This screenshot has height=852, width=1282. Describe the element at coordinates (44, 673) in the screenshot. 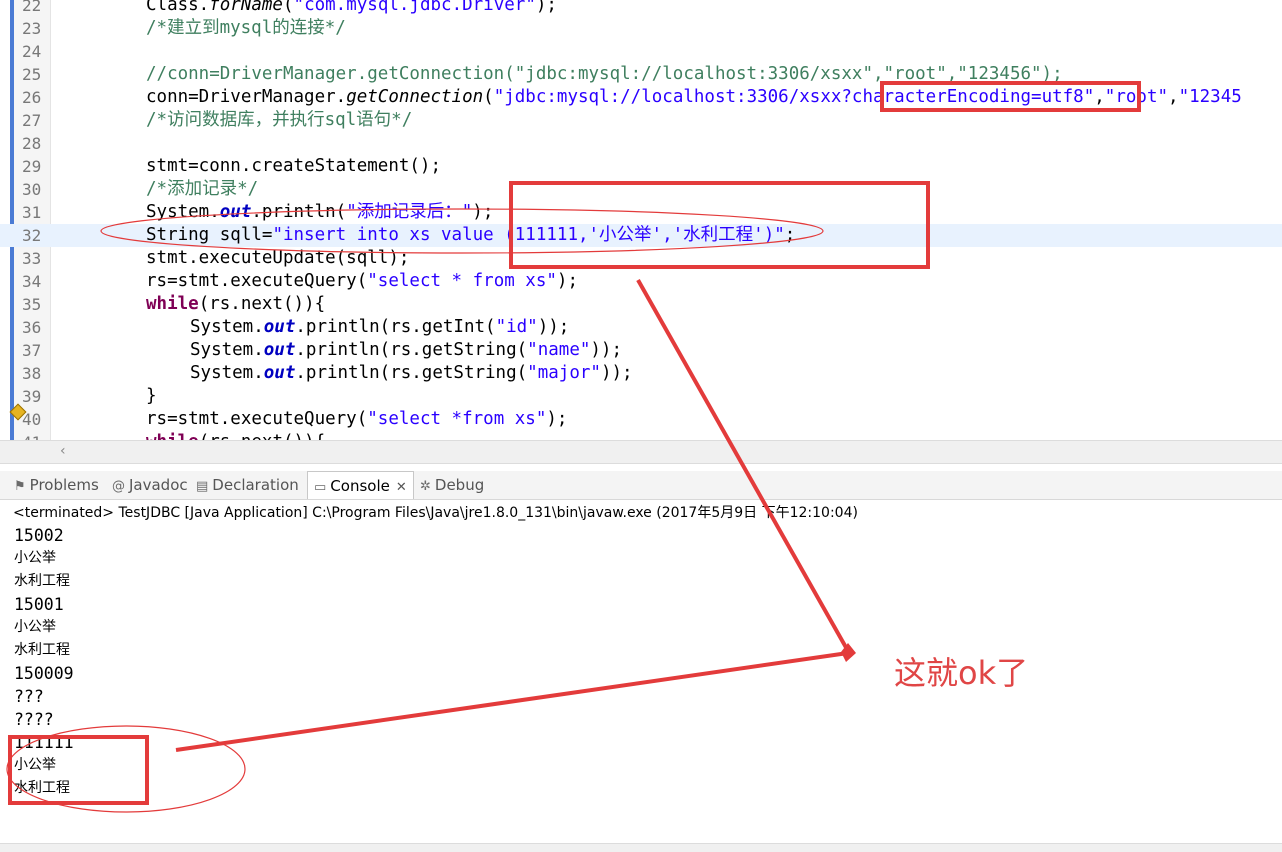

I see `console-line: 150009` at that location.